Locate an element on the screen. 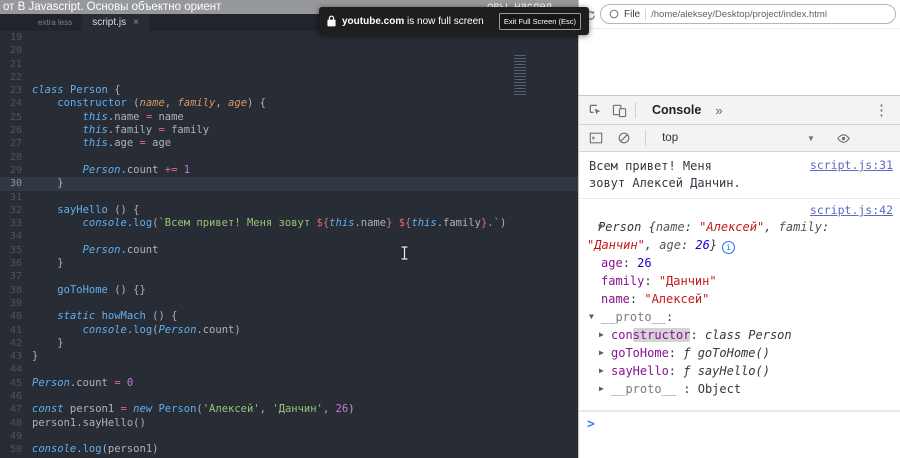 This screenshot has height=458, width=900. code-line: 36 } is located at coordinates (289, 263).